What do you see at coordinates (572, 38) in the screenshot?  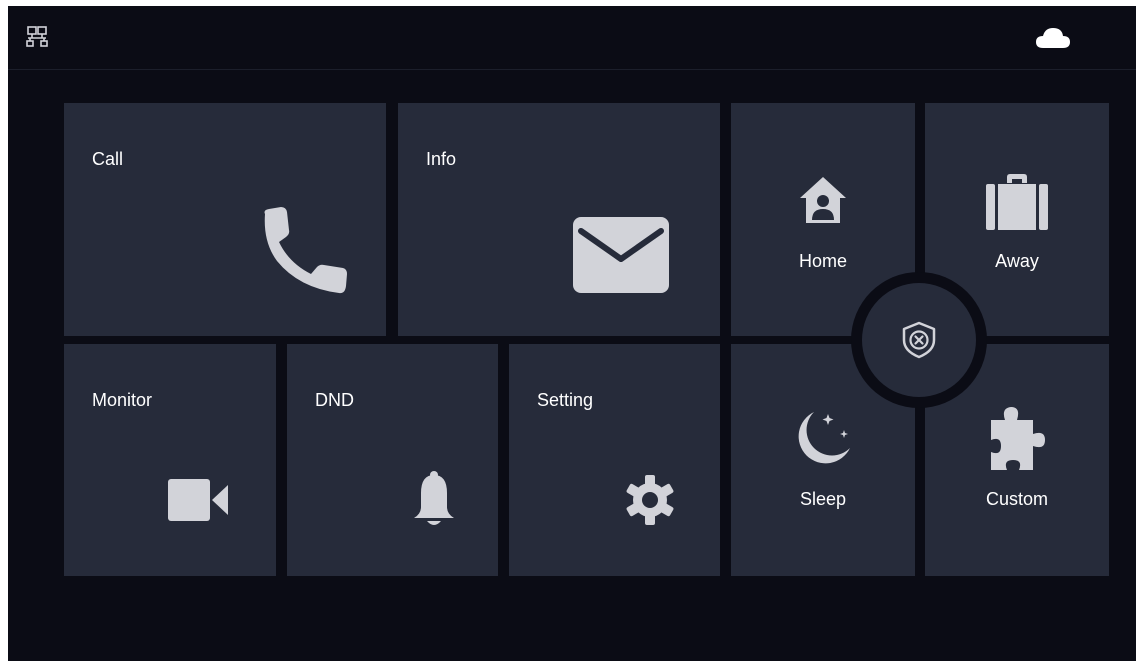 I see `top-bar` at bounding box center [572, 38].